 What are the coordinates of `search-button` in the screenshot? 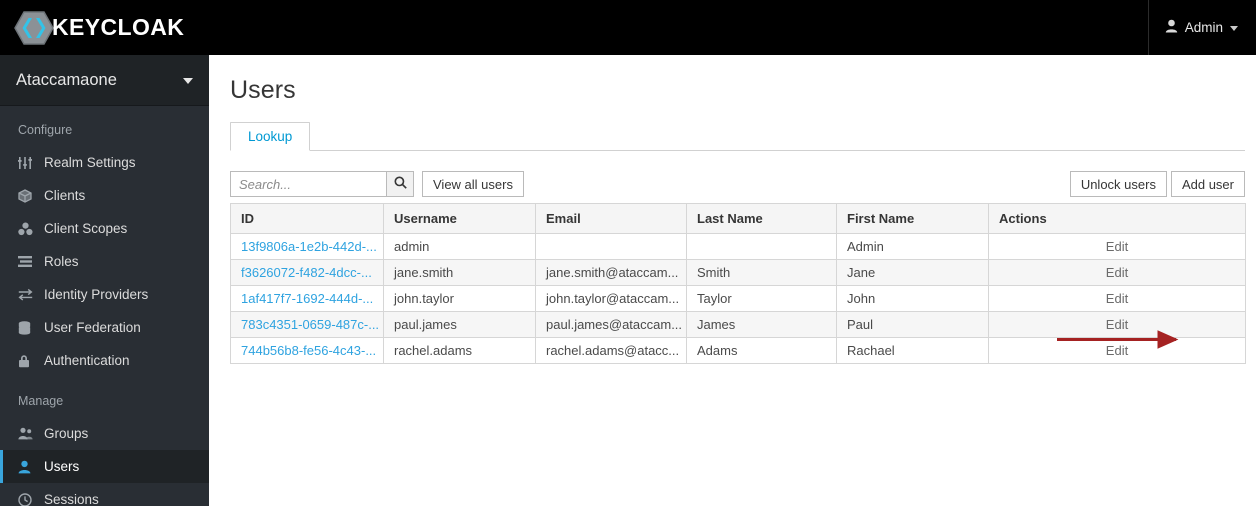 It's located at (400, 184).